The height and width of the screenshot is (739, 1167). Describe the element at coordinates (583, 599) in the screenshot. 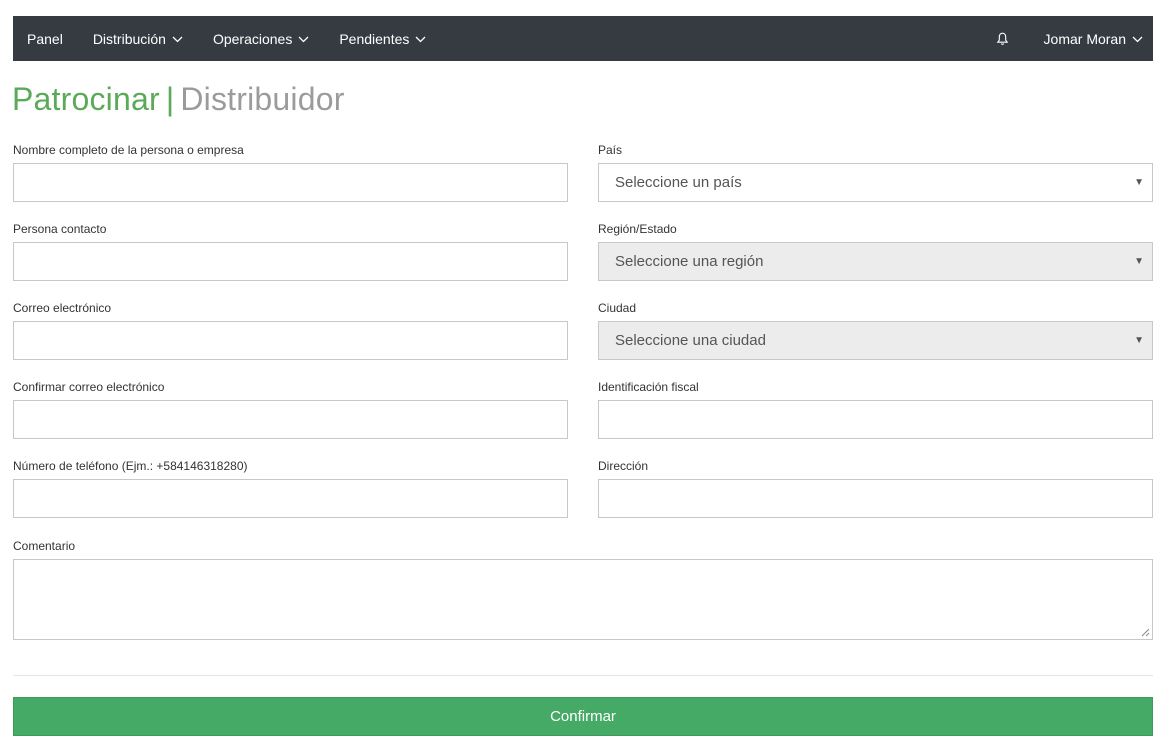

I see `comment-textarea` at that location.